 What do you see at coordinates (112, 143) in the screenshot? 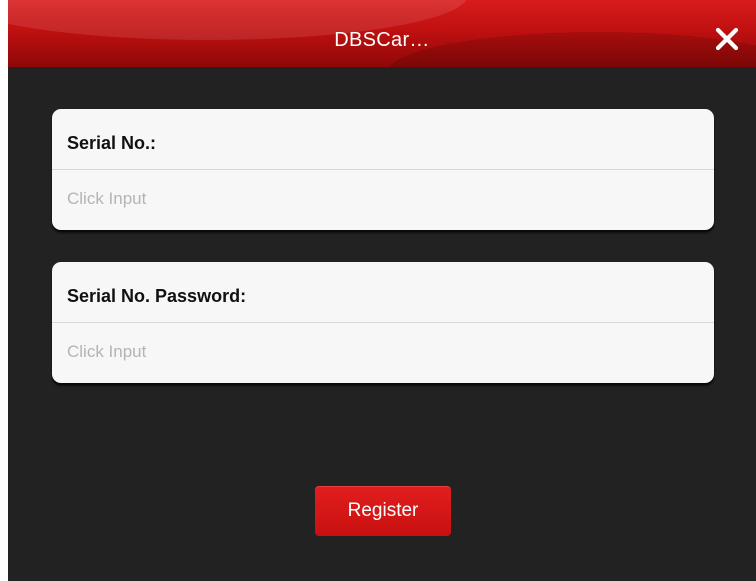
I see `serial-number-label: Serial No.:` at bounding box center [112, 143].